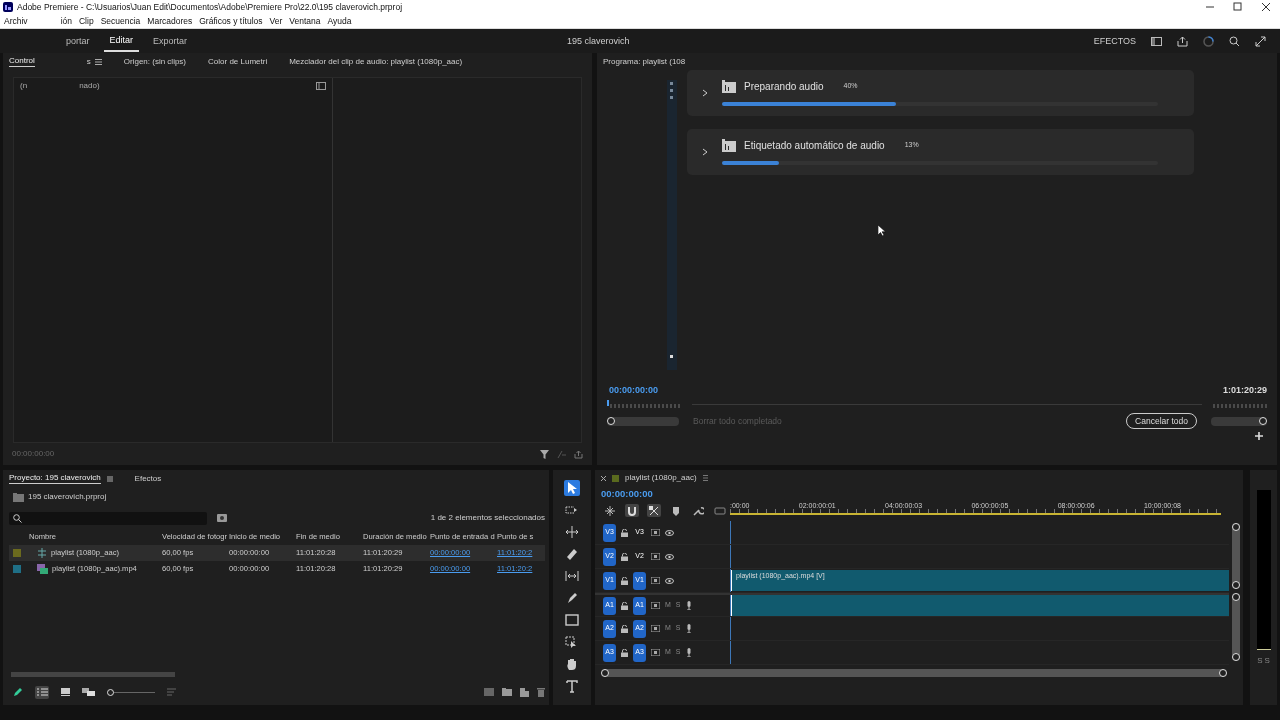 The width and height of the screenshot is (1280, 720). Describe the element at coordinates (231, 21) in the screenshot. I see `menu-item: Gráficos y títulos` at that location.